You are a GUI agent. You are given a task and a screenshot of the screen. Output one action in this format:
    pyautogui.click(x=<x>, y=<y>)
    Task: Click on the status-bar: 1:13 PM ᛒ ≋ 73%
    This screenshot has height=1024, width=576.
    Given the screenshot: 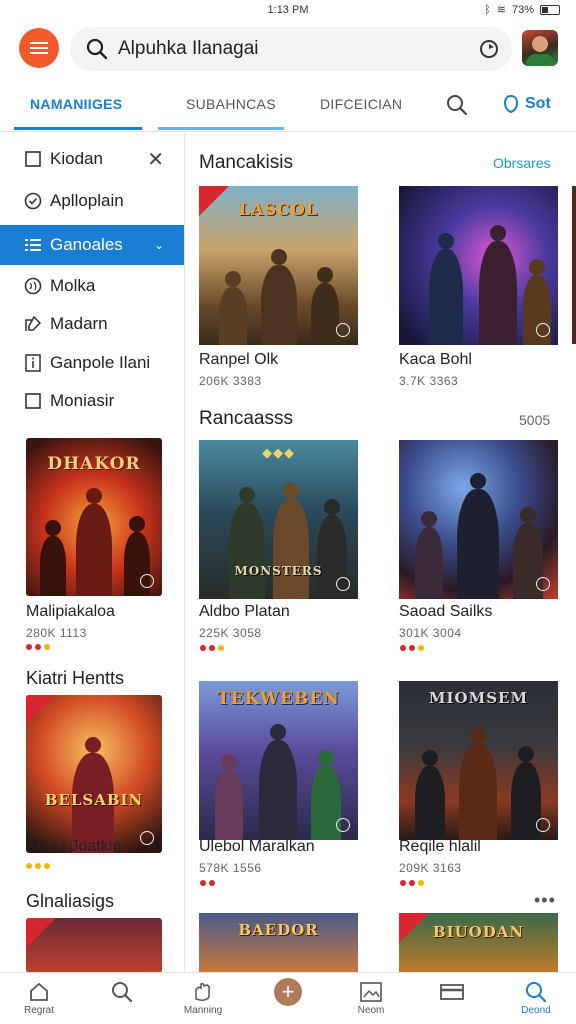 What is the action you would take?
    pyautogui.click(x=288, y=10)
    